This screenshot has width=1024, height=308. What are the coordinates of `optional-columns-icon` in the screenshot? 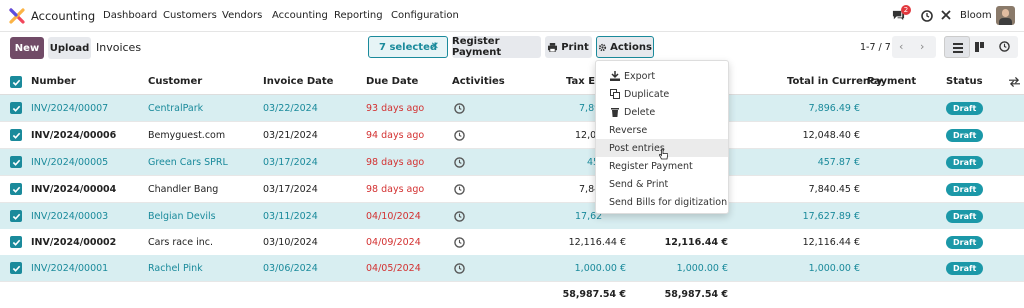 It's located at (1014, 82).